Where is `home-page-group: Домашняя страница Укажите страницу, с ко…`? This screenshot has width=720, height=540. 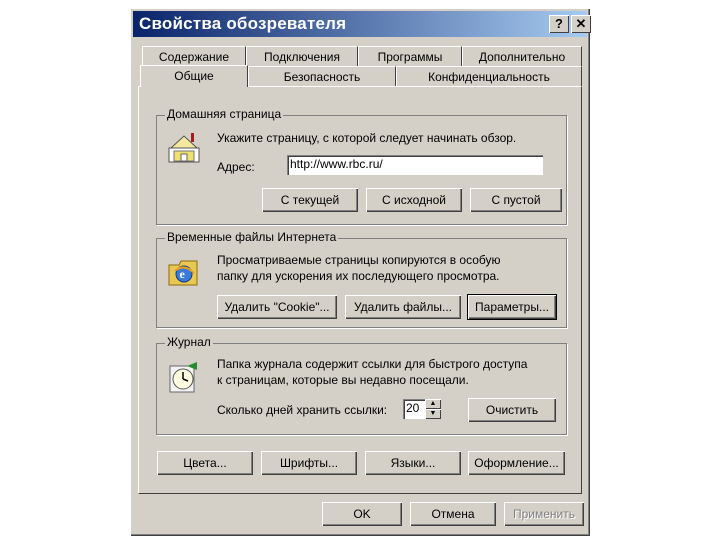
home-page-group: Домашняя страница Укажите страницу, с ко… is located at coordinates (361, 166).